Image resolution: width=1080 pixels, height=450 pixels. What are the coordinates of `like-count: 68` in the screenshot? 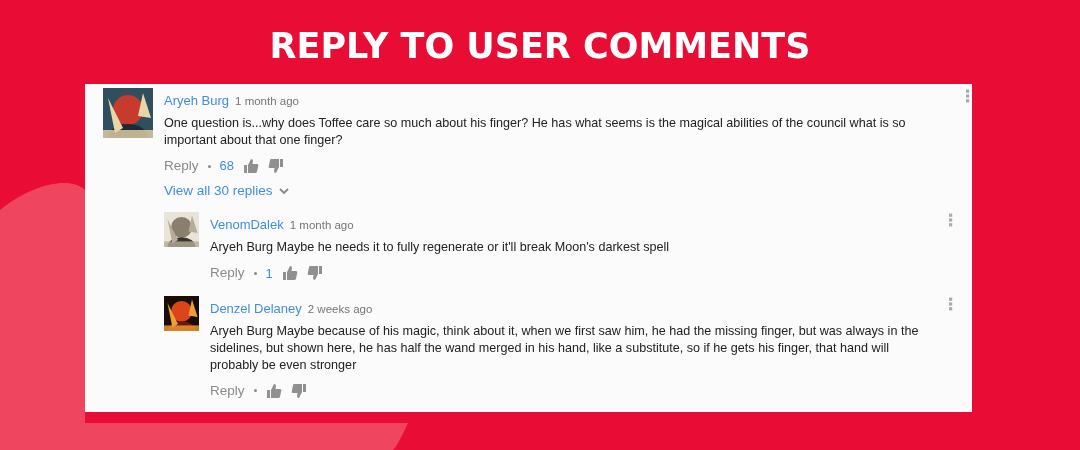 It's located at (226, 166).